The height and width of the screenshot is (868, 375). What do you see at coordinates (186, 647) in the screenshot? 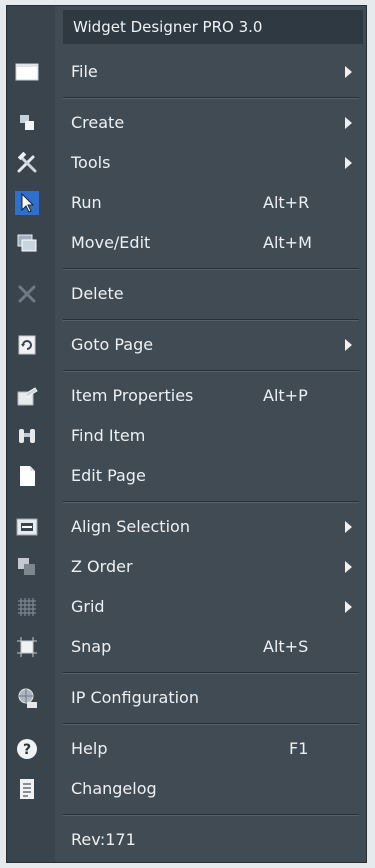
I see `menu-item-snap: Snap Alt+S` at bounding box center [186, 647].